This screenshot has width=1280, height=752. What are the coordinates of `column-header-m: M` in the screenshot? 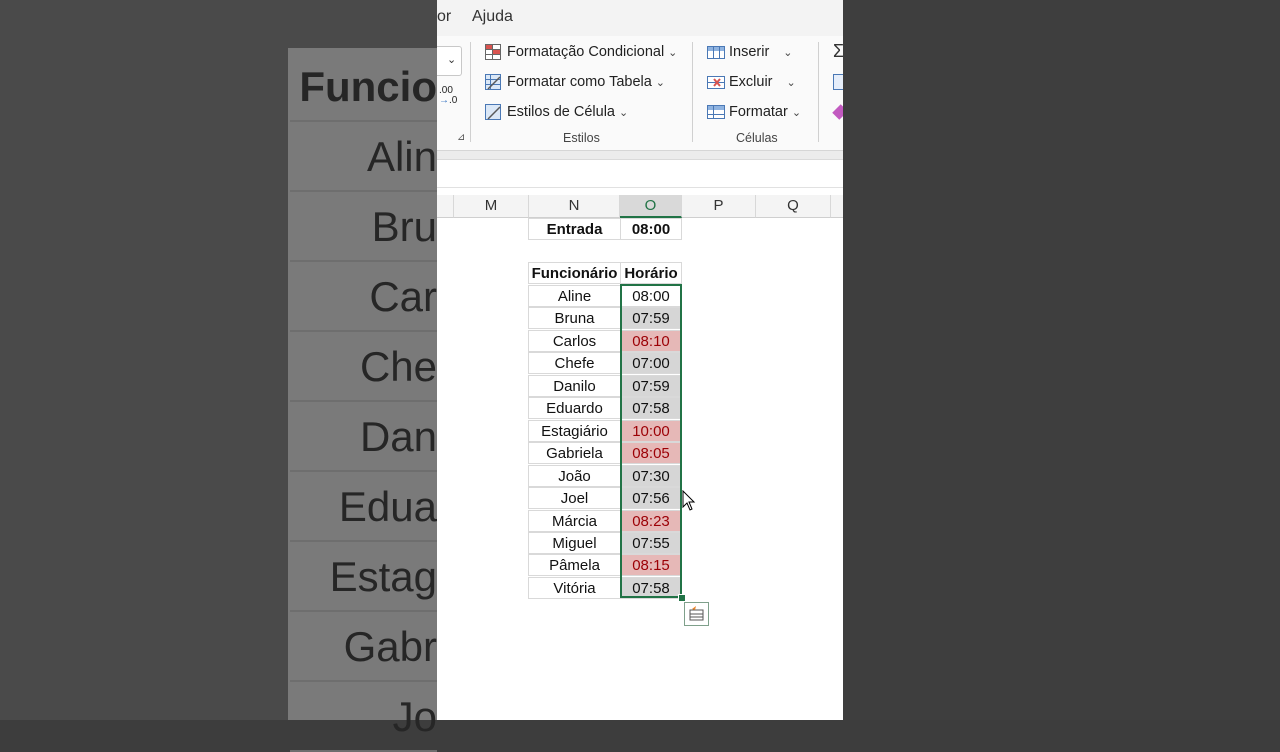 It's located at (491, 206).